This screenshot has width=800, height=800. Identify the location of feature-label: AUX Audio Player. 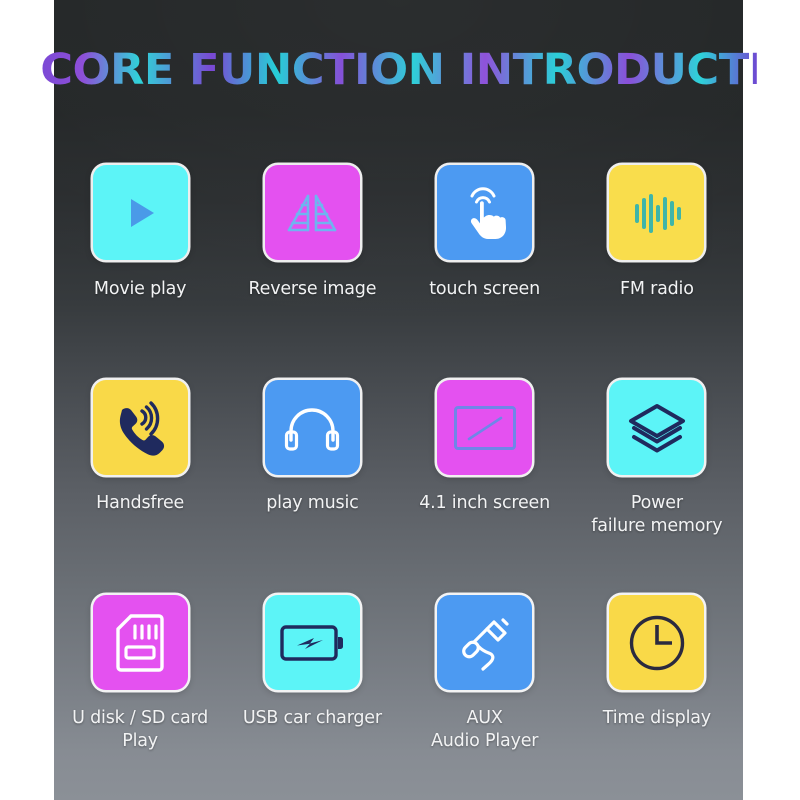
(484, 729).